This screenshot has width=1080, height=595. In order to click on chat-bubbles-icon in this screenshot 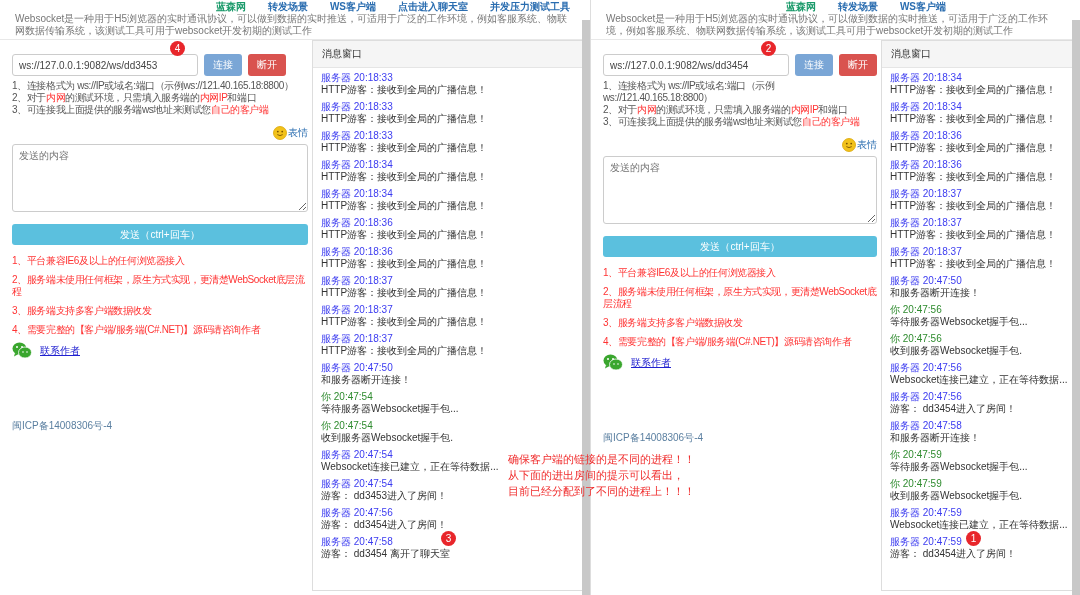, I will do `click(22, 350)`.